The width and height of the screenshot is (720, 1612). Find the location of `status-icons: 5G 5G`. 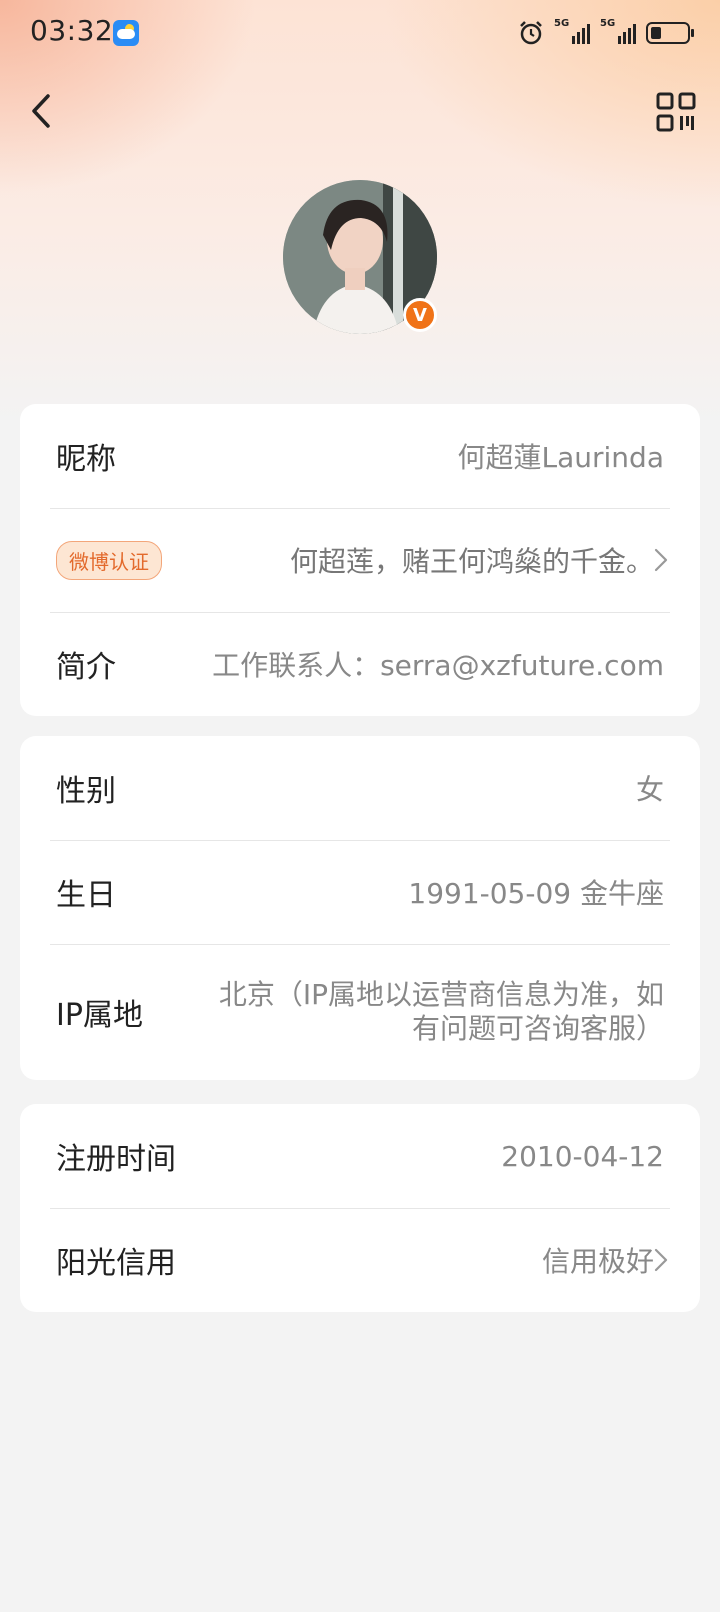

status-icons: 5G 5G is located at coordinates (606, 33).